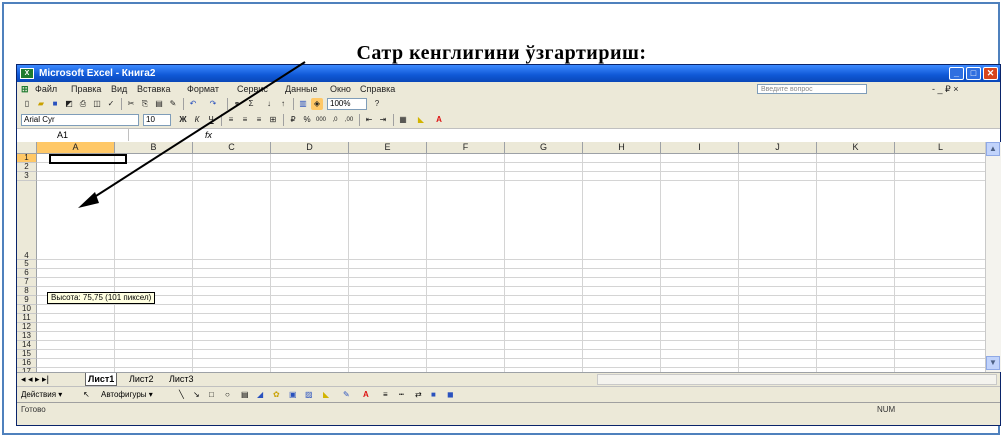  I want to click on horizontal-scrollbar, so click(797, 379).